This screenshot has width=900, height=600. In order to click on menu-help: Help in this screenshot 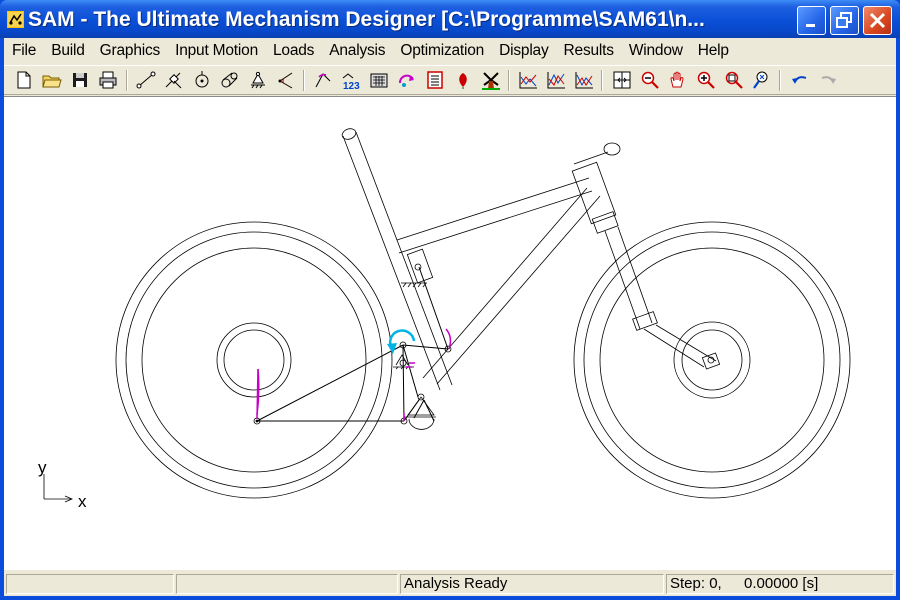, I will do `click(713, 51)`.